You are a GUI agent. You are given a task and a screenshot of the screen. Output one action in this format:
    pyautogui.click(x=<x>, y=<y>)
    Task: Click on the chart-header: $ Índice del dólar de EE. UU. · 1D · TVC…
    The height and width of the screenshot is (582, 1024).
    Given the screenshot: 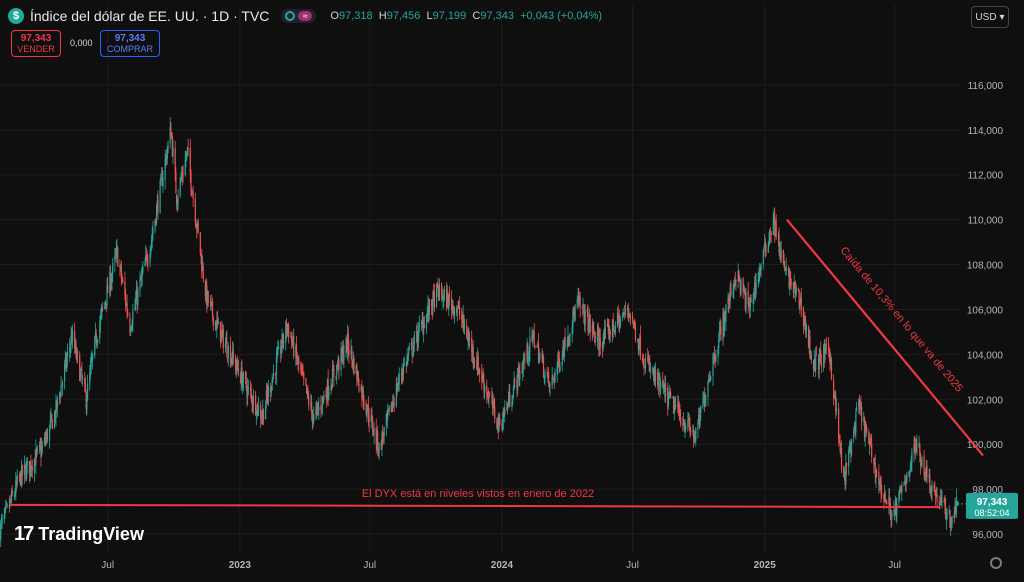 What is the action you would take?
    pyautogui.click(x=305, y=16)
    